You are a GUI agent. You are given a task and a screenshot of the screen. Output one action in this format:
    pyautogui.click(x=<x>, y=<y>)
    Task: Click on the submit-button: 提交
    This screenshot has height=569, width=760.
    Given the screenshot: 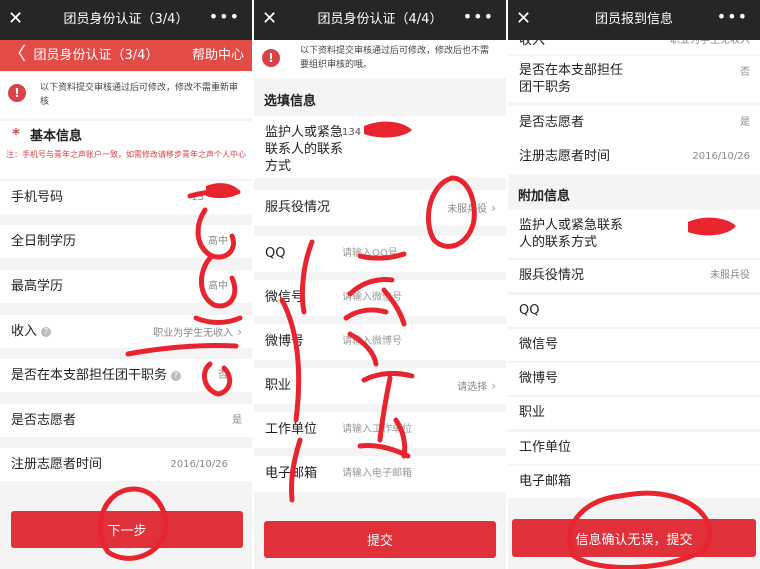 What is the action you would take?
    pyautogui.click(x=380, y=539)
    